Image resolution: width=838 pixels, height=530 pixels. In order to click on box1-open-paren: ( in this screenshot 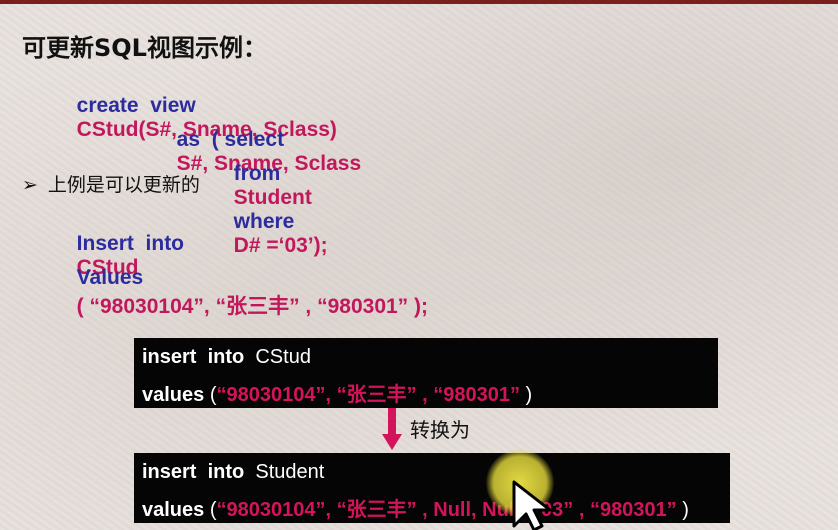, I will do `click(210, 395)`.